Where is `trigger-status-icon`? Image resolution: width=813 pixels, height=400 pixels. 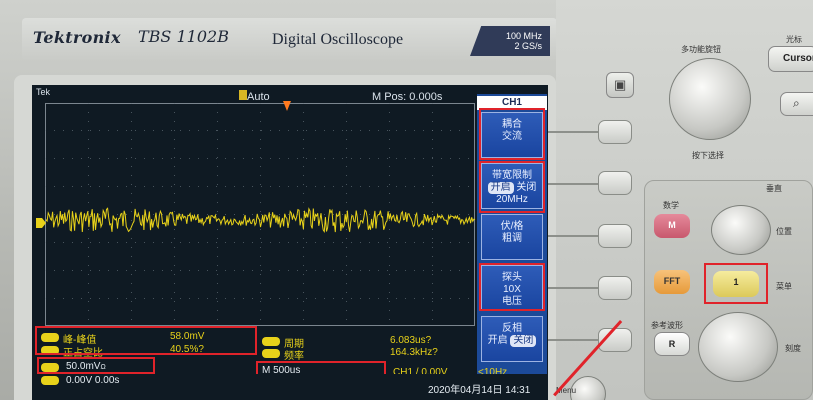 trigger-status-icon is located at coordinates (243, 95).